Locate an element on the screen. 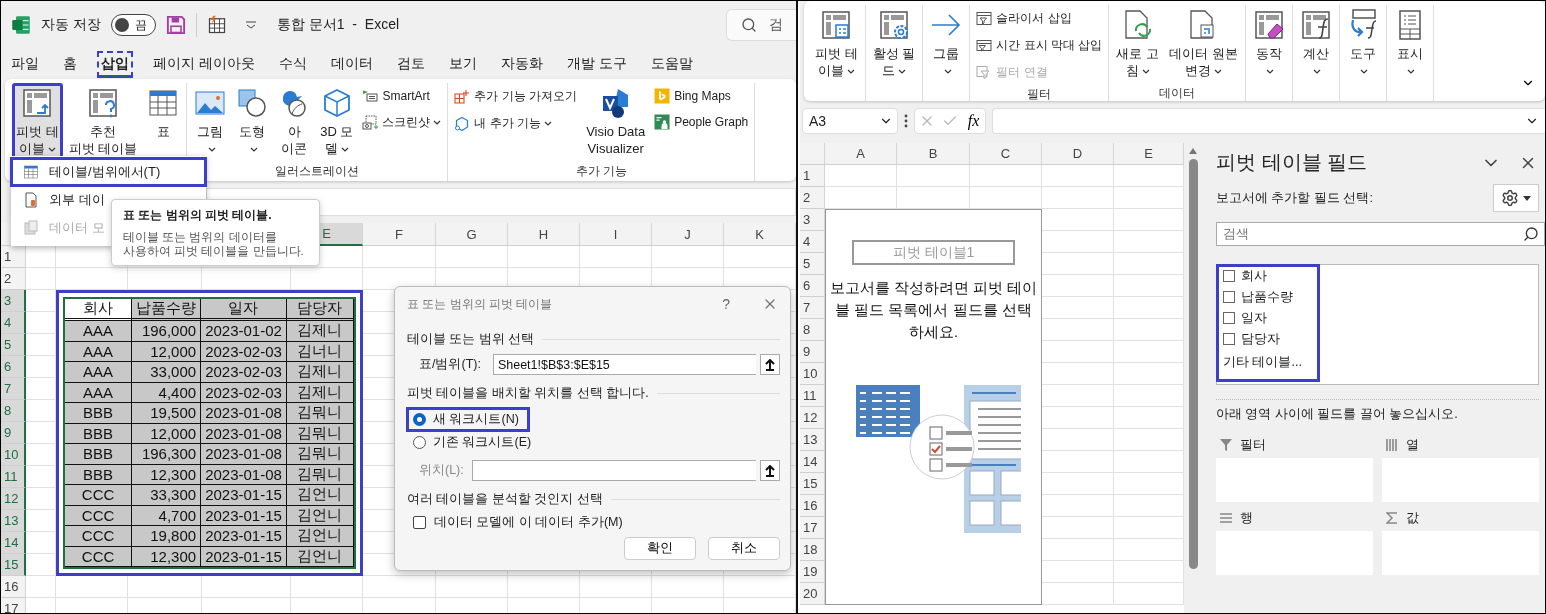  ribbon-button: 도구 is located at coordinates (1362, 44).